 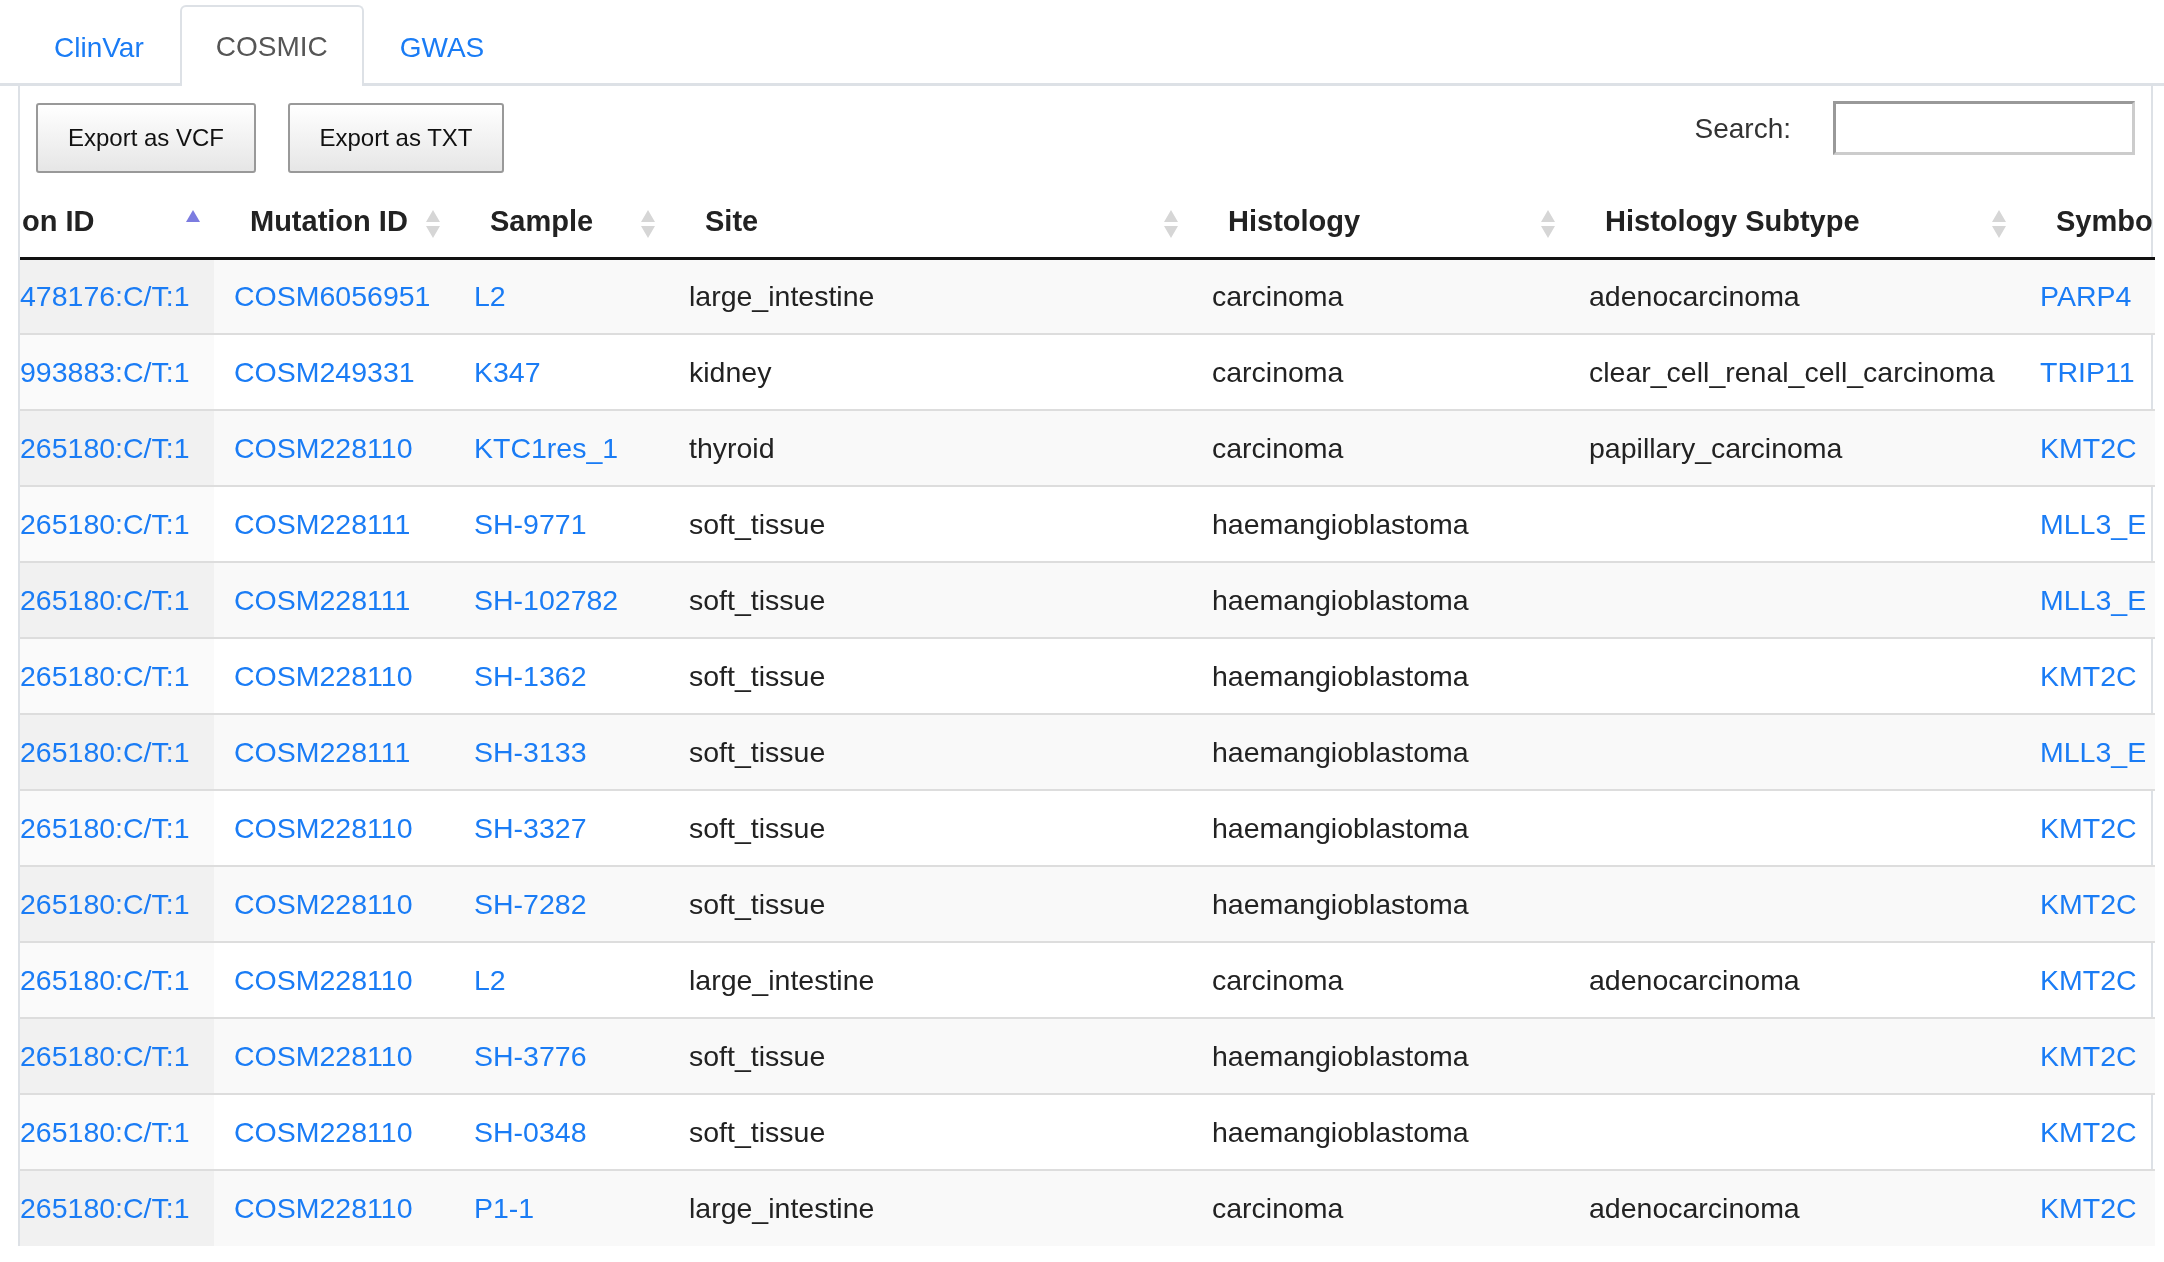 I want to click on sort-ascending-icon, so click(x=193, y=216).